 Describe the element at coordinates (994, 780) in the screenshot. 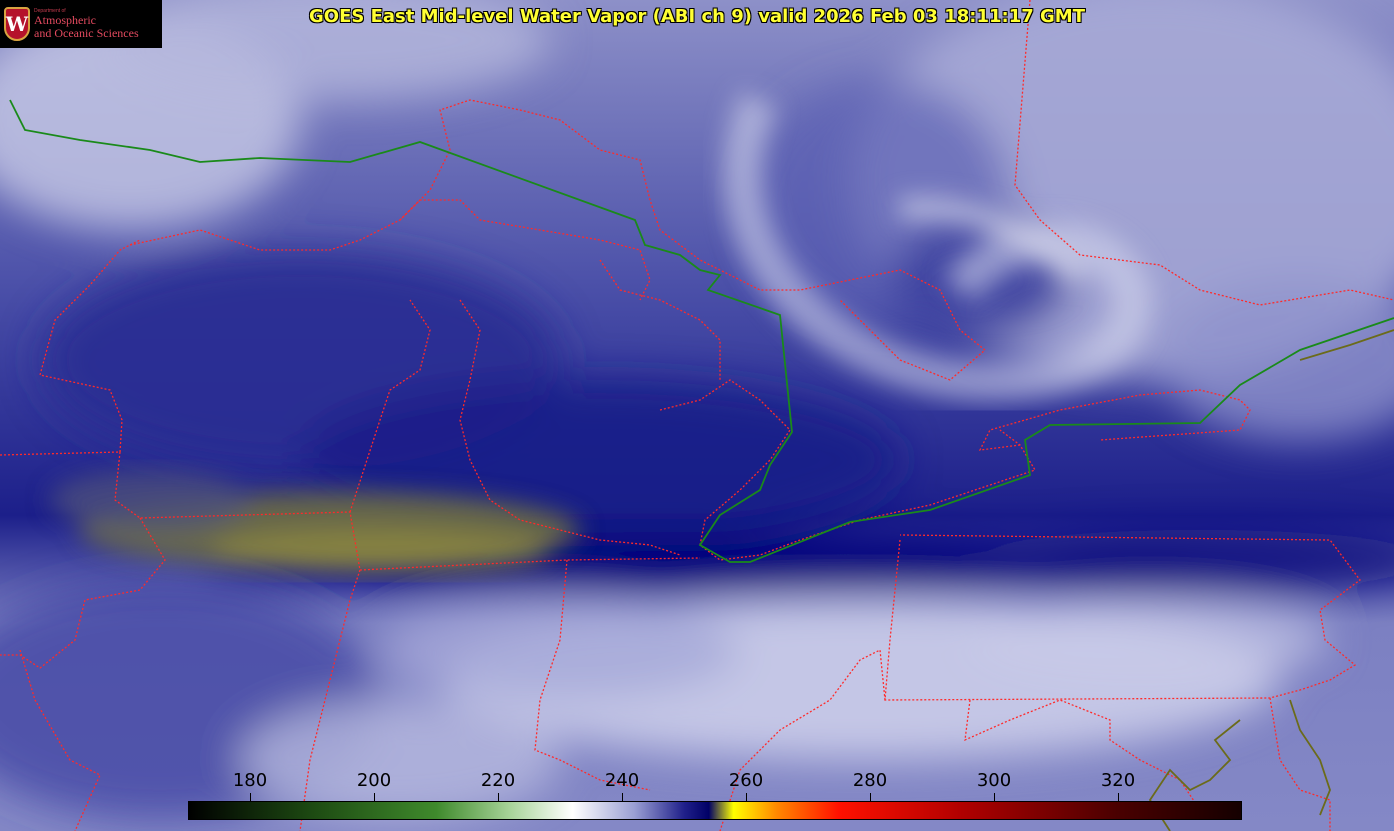

I see `colorbar-tick-label: 300` at that location.